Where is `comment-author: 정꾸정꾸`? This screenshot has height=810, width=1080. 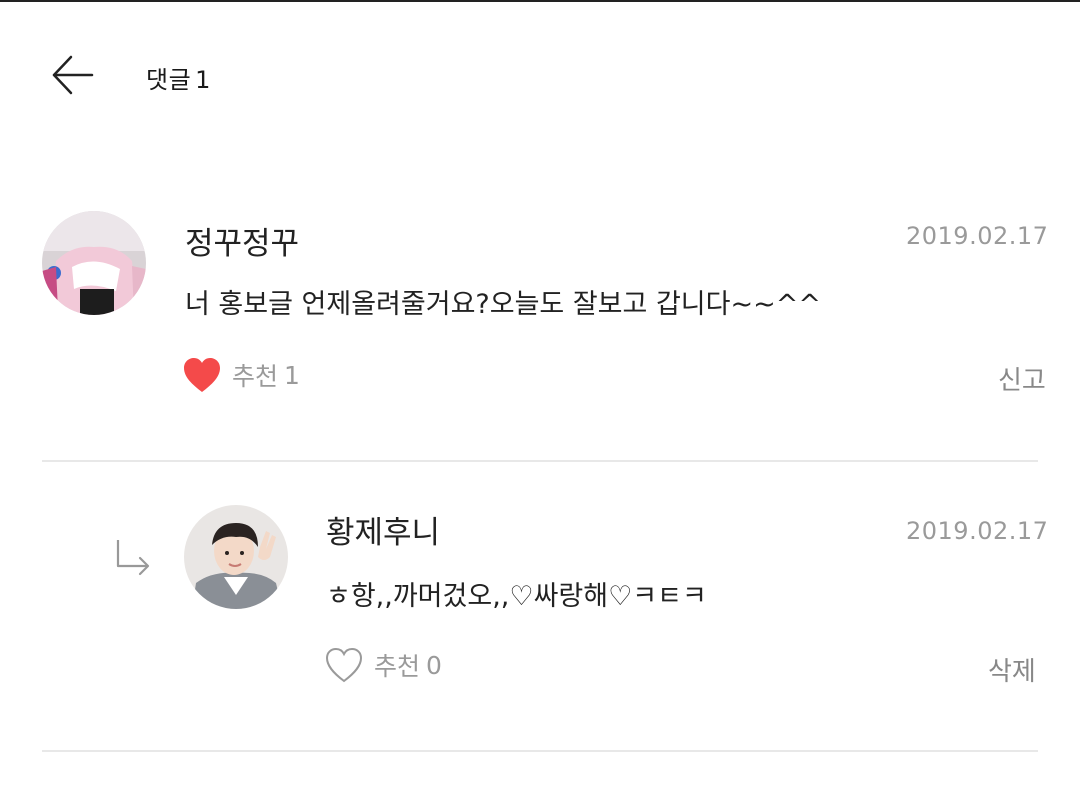 comment-author: 정꾸정꾸 is located at coordinates (242, 240).